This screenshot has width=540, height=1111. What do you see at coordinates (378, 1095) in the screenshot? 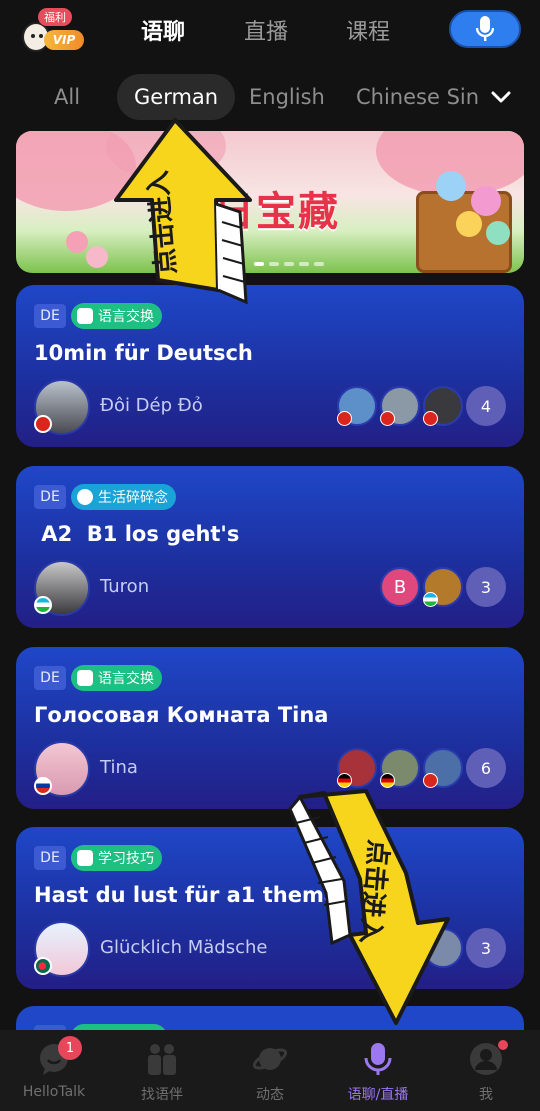
I see `nav-label: 语聊/直播` at bounding box center [378, 1095].